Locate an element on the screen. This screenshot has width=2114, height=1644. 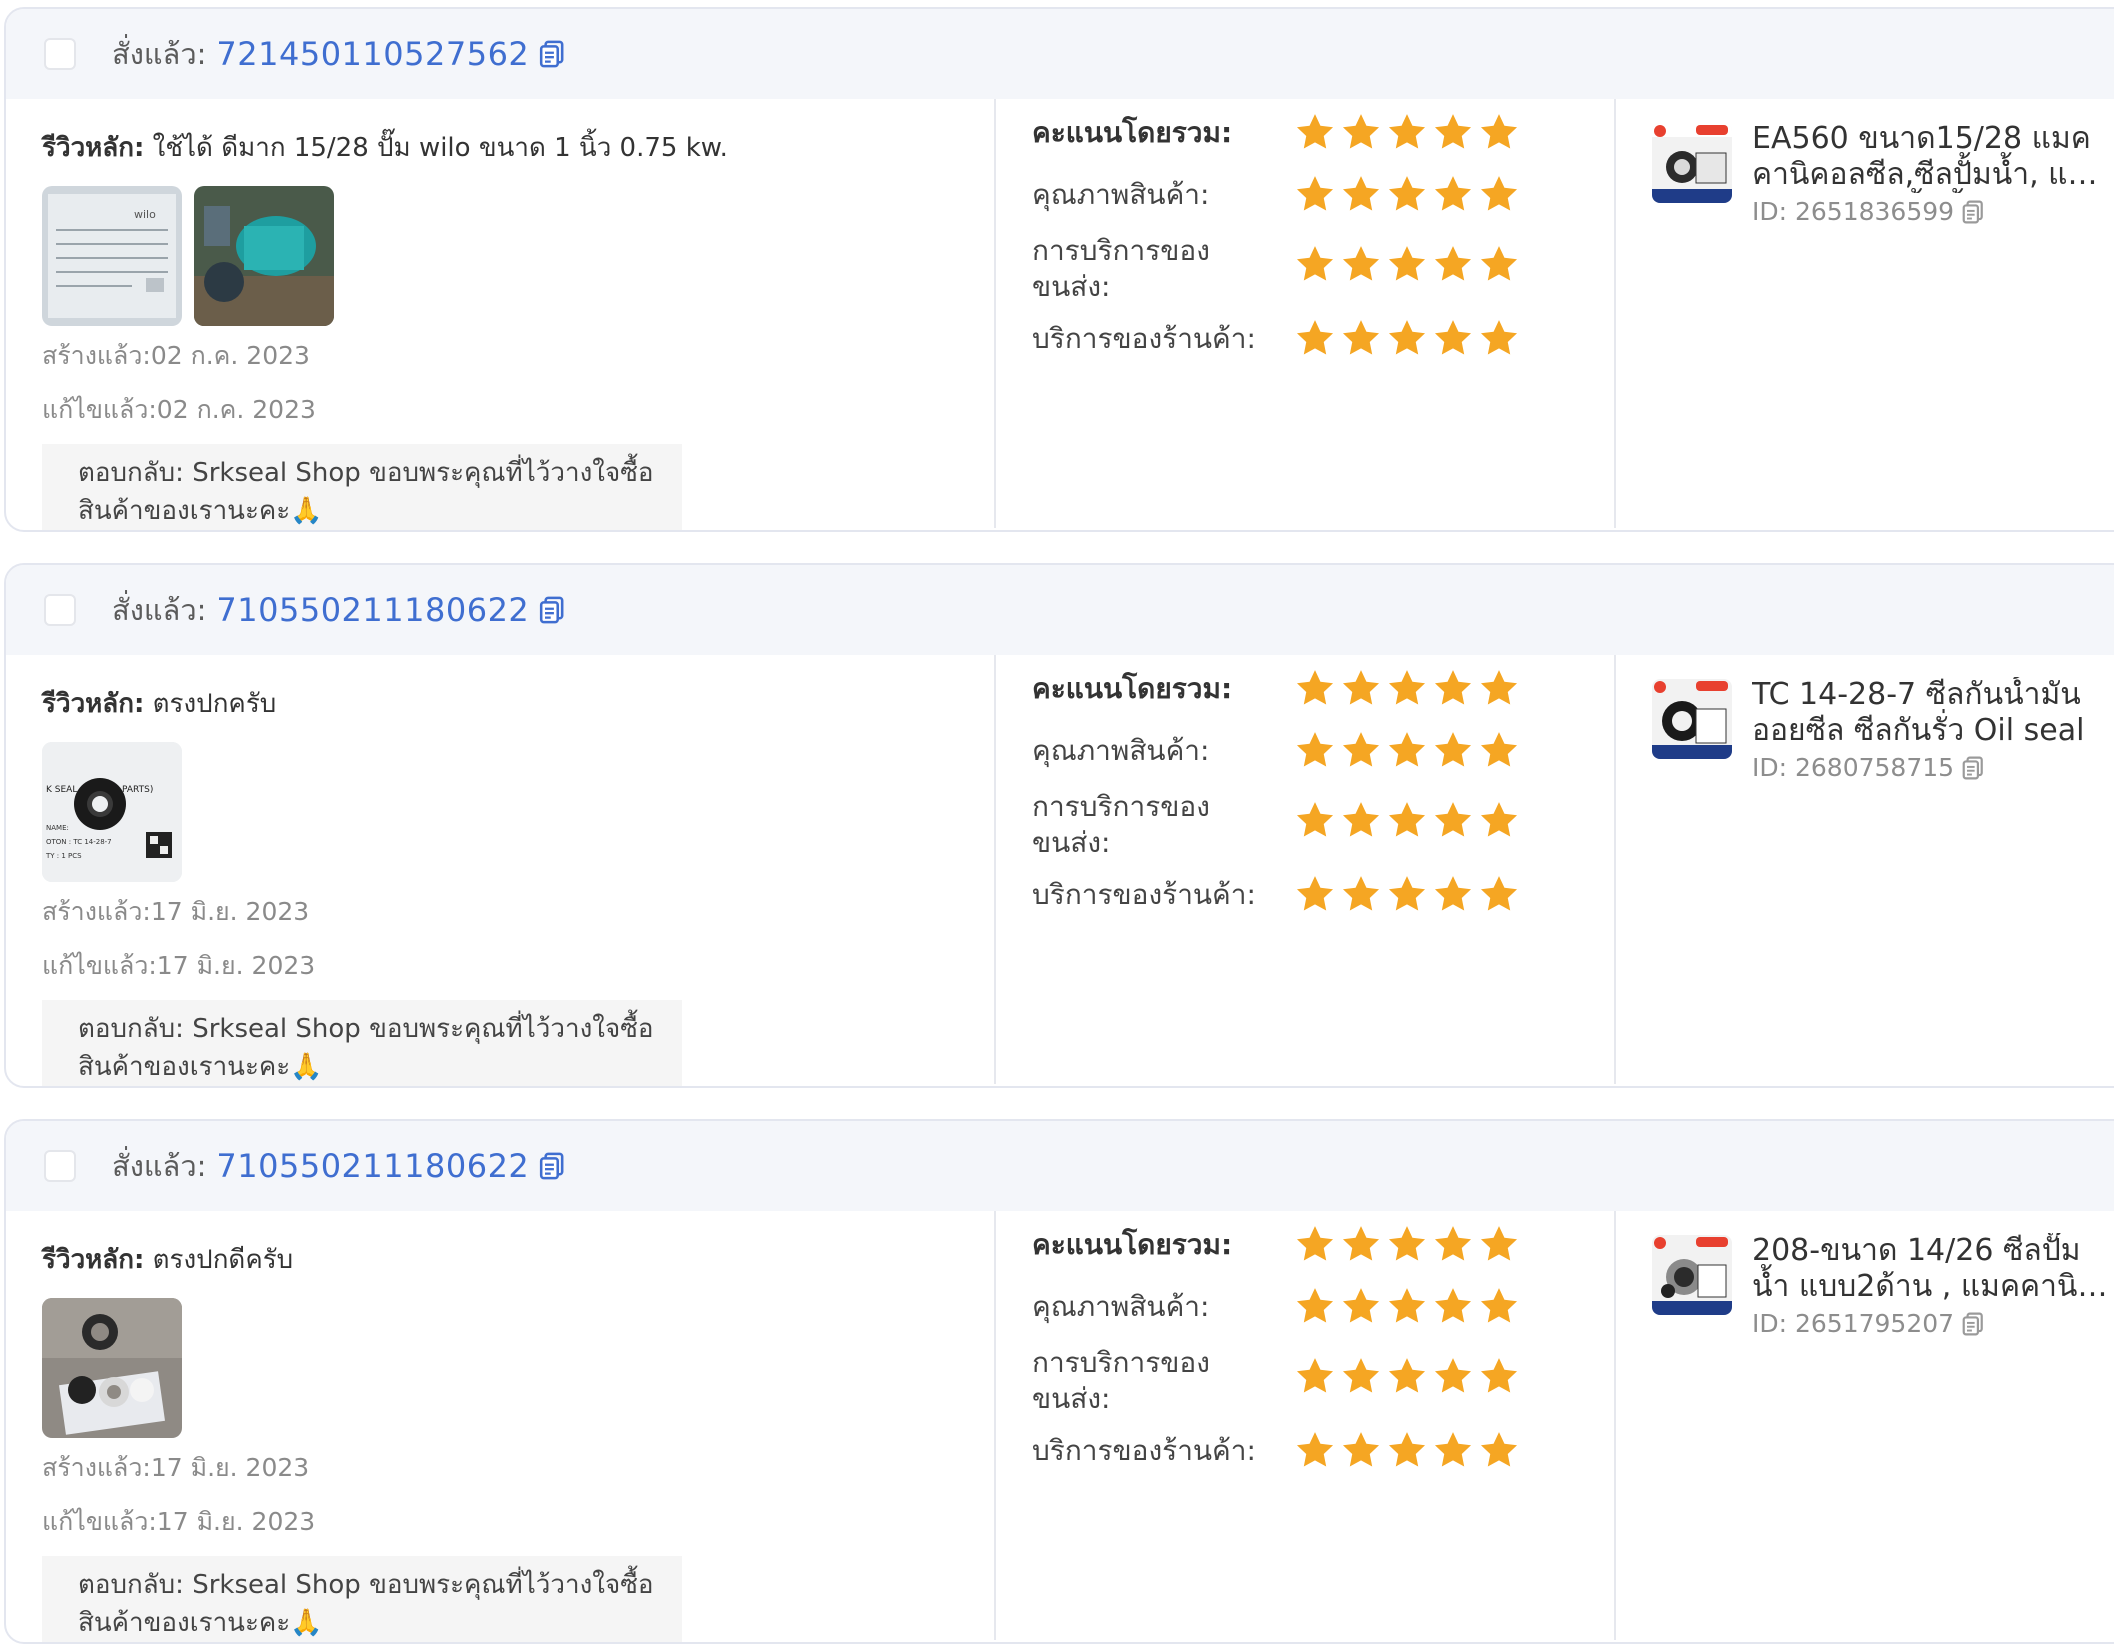
svg-text: TY : 1 PCS is located at coordinates (63, 856).